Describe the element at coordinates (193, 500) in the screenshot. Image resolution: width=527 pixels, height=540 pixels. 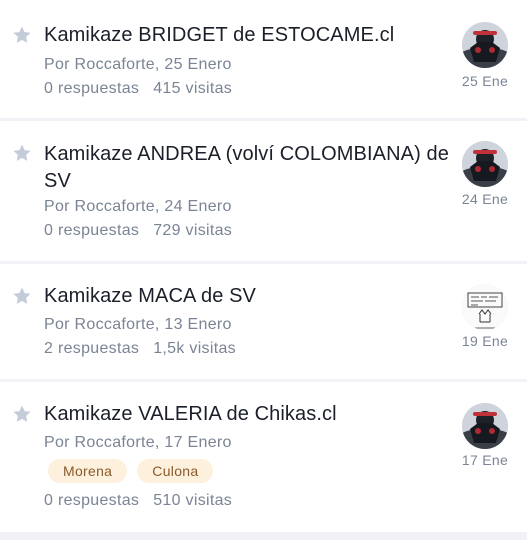
I see `views-count: 510 visitas` at that location.